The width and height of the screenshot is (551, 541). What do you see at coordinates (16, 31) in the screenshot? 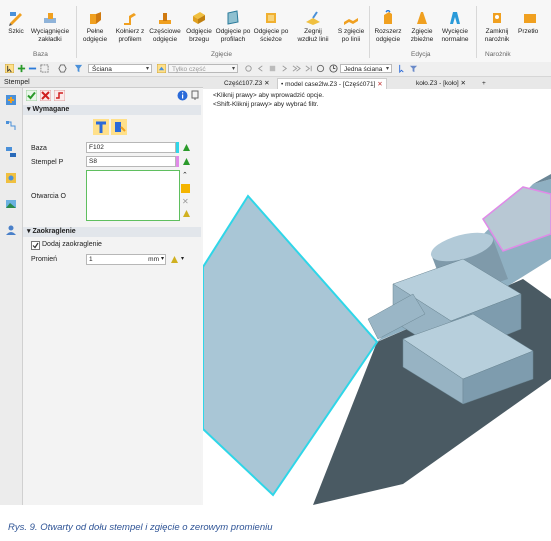
I see `sketch-label: Szkic` at bounding box center [16, 31].